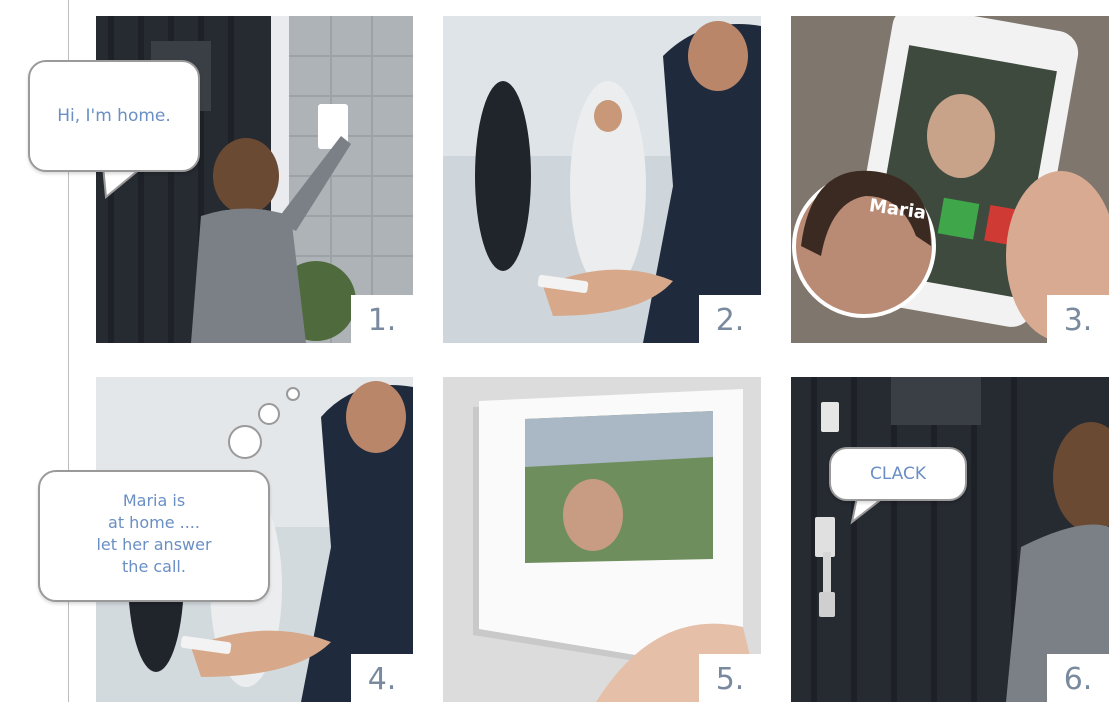 The image size is (1109, 702). Describe the element at coordinates (1078, 678) in the screenshot. I see `panel-number: 6.` at that location.